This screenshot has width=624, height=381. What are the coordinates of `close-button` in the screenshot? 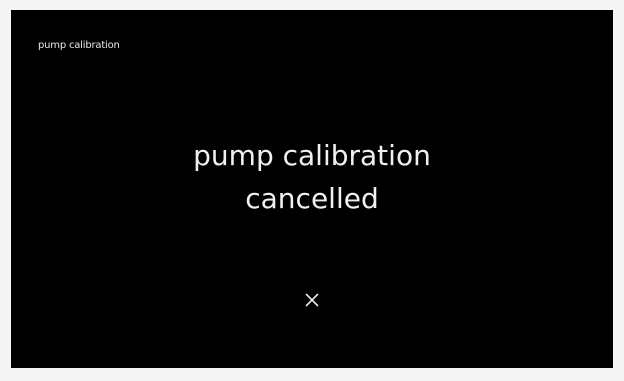 It's located at (312, 300).